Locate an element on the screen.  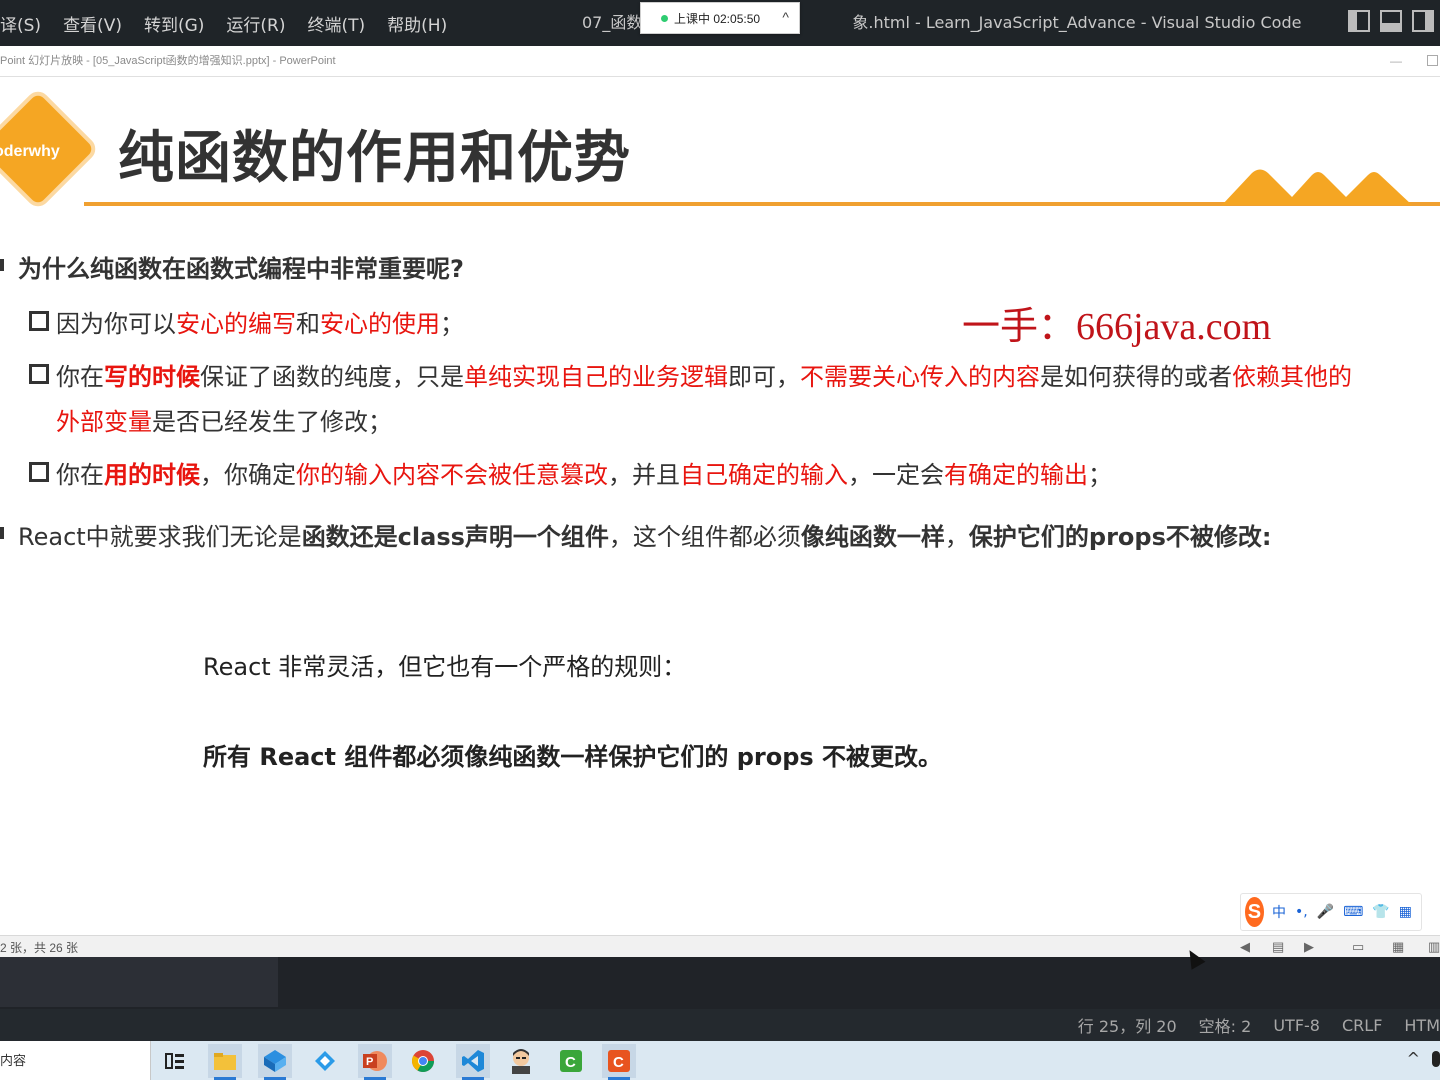
menu-run: 运行(R) is located at coordinates (255, 23).